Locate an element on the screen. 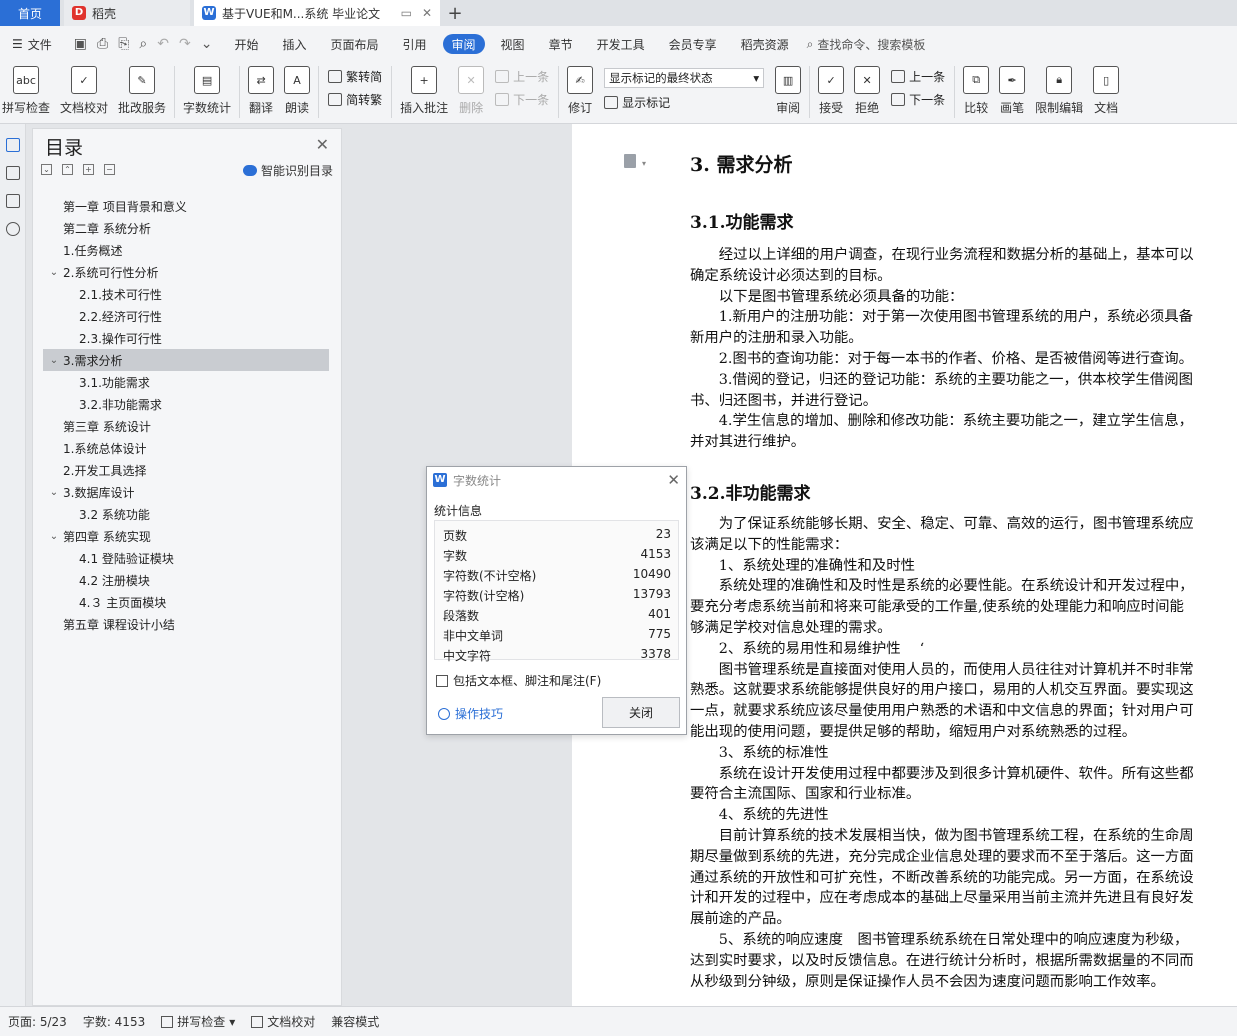 The height and width of the screenshot is (1036, 1237). menu-developer: 开发工具 is located at coordinates (621, 44).